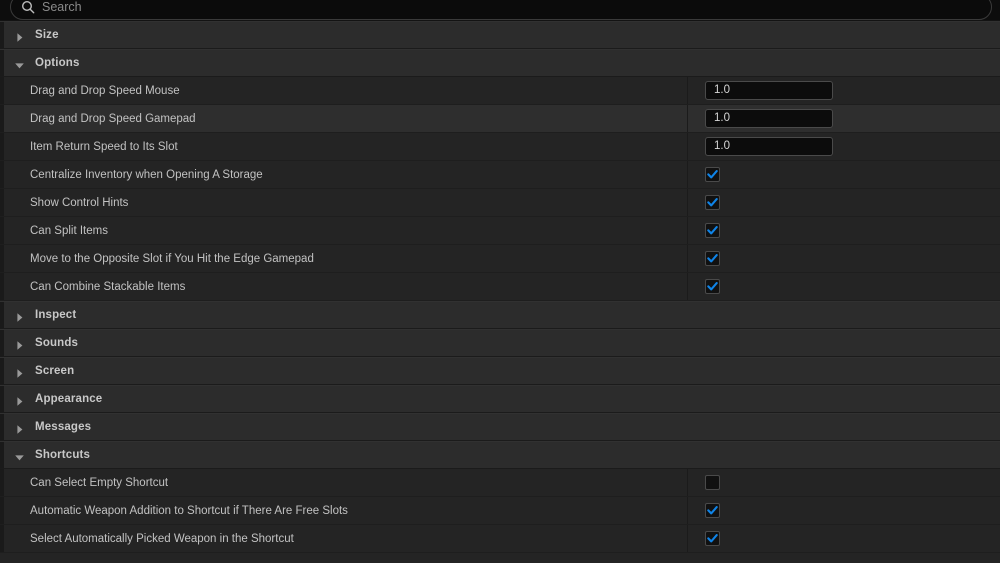  What do you see at coordinates (99, 482) in the screenshot?
I see `property-label: Can Select Empty Shortcut` at bounding box center [99, 482].